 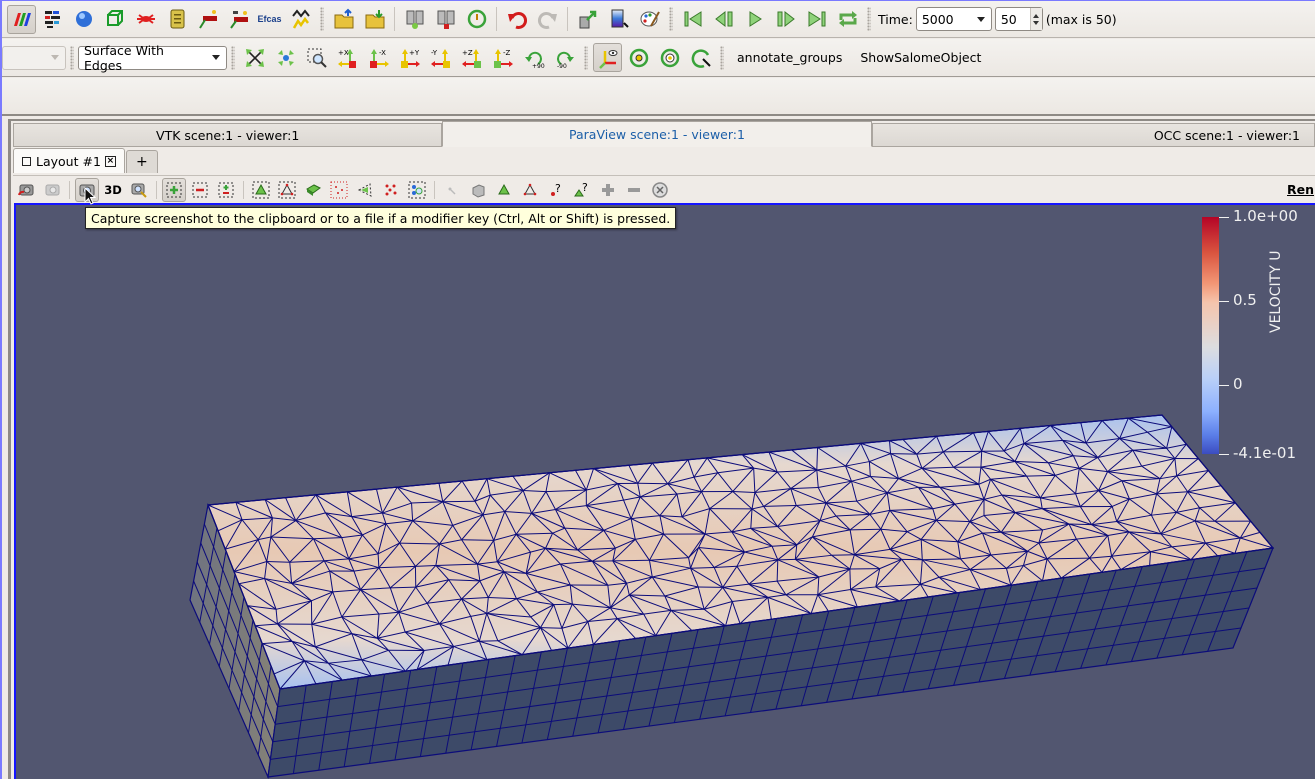 What do you see at coordinates (365, 190) in the screenshot?
I see `select-polygon-cells-button` at bounding box center [365, 190].